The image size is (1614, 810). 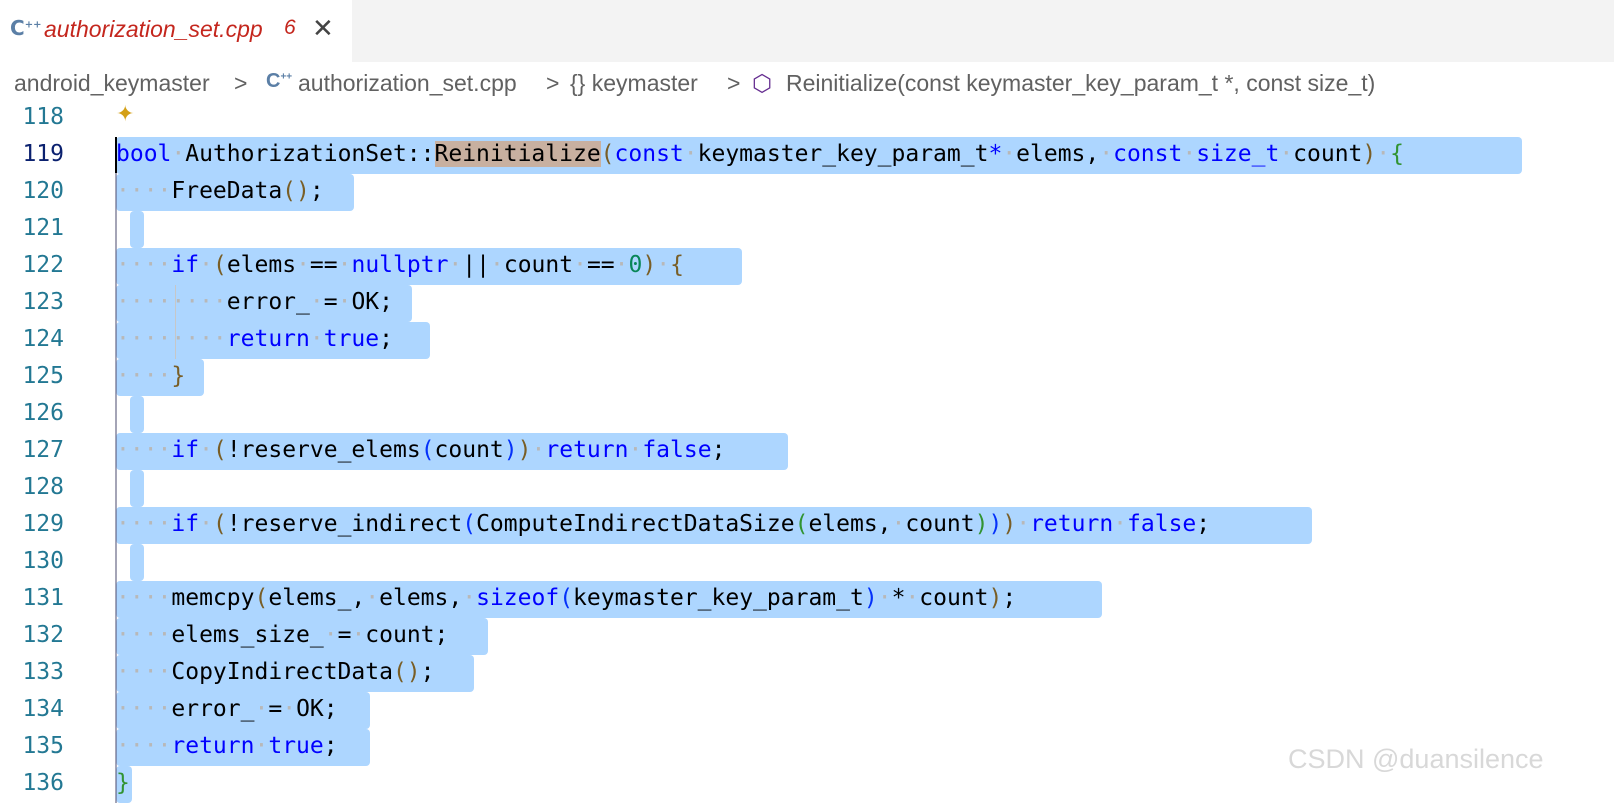 I want to click on breadcrumb-folder: android_keymaster, so click(x=112, y=83).